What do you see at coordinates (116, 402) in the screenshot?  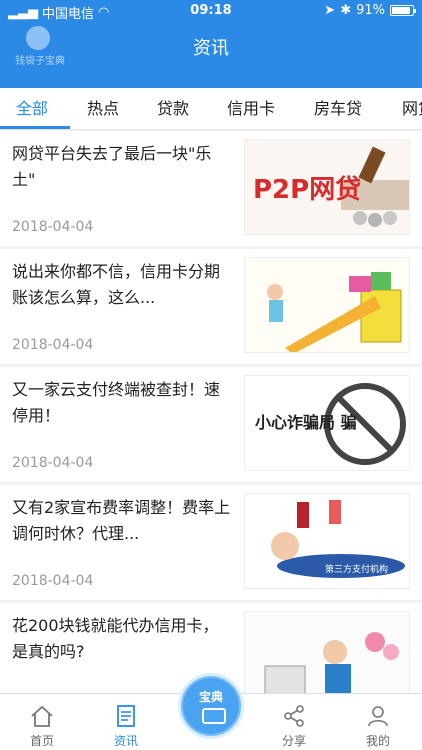 I see `article-title: 又一家云支付终端被查封！速停用！` at bounding box center [116, 402].